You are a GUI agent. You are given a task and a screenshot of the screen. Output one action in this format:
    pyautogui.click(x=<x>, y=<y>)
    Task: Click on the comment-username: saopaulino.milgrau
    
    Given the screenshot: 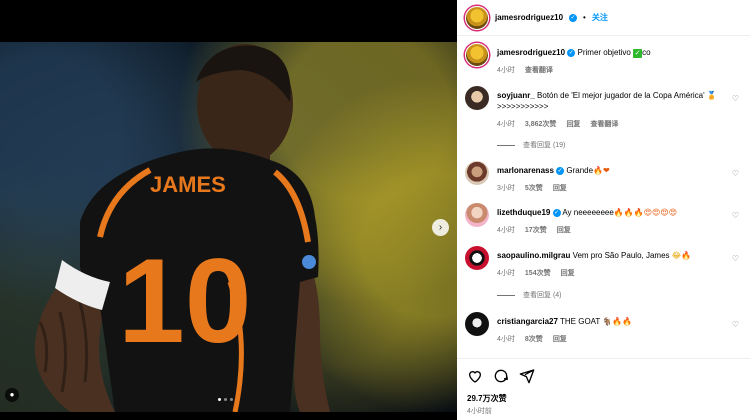 What is the action you would take?
    pyautogui.click(x=533, y=255)
    